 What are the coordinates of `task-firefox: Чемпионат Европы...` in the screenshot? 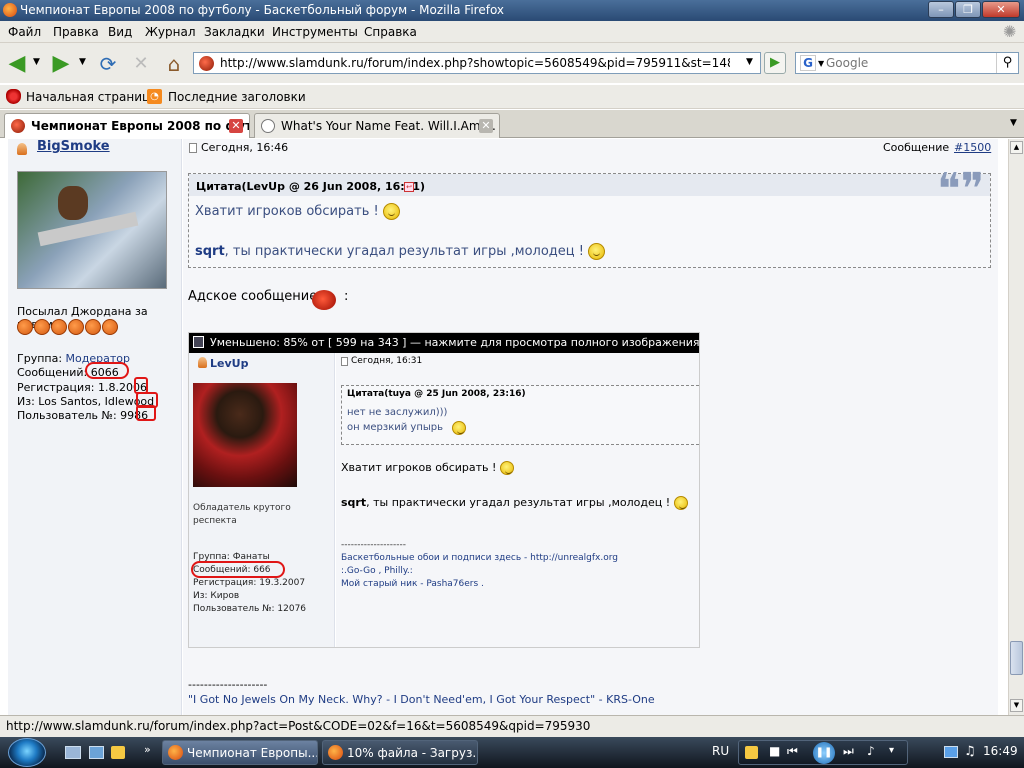 It's located at (240, 752).